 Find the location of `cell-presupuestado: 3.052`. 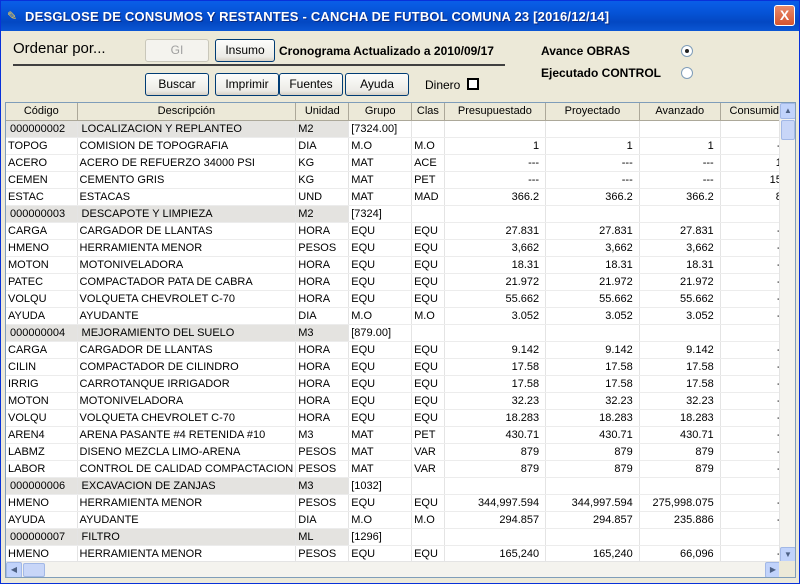

cell-presupuestado: 3.052 is located at coordinates (495, 316).